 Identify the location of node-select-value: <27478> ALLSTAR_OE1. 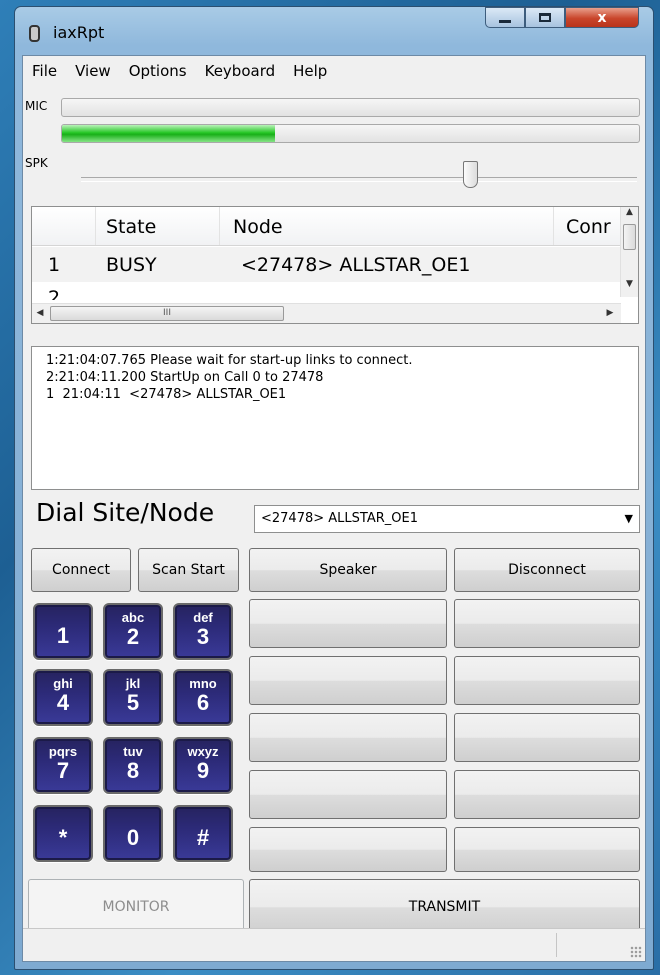
(339, 518).